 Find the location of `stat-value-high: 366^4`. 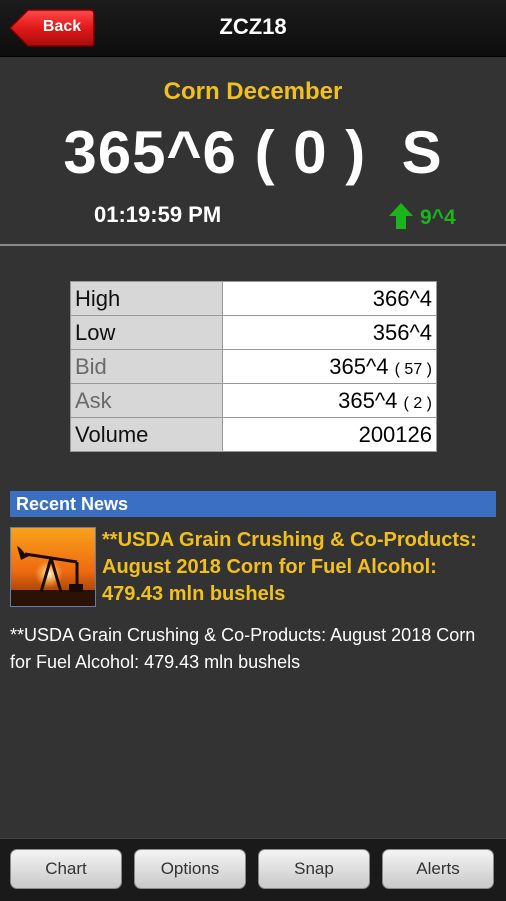

stat-value-high: 366^4 is located at coordinates (329, 298).